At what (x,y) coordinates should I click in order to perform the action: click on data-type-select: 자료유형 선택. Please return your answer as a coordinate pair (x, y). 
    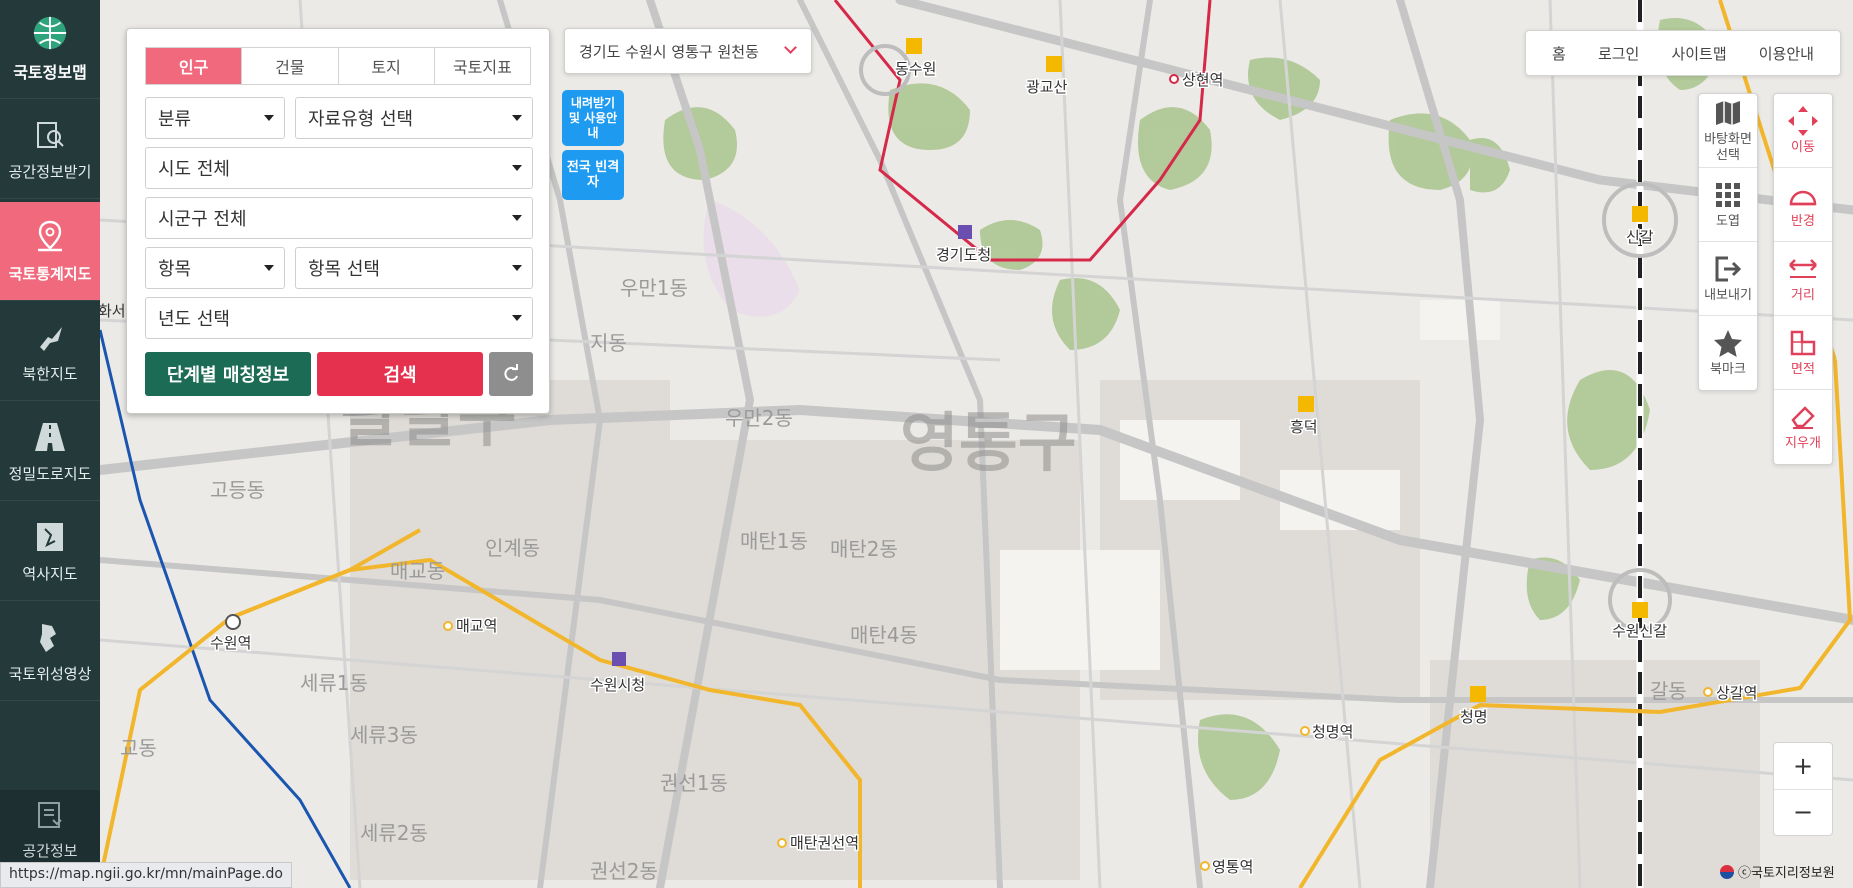
    Looking at the image, I should click on (414, 118).